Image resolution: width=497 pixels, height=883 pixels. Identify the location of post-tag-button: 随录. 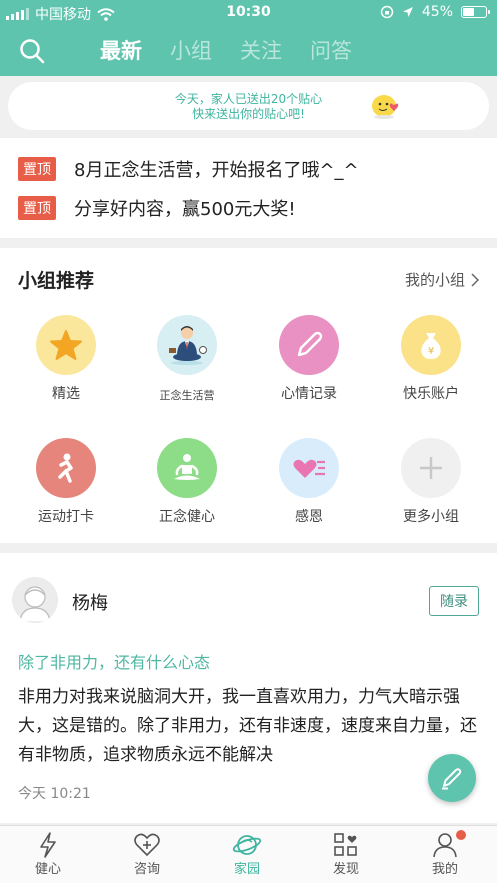
(454, 601).